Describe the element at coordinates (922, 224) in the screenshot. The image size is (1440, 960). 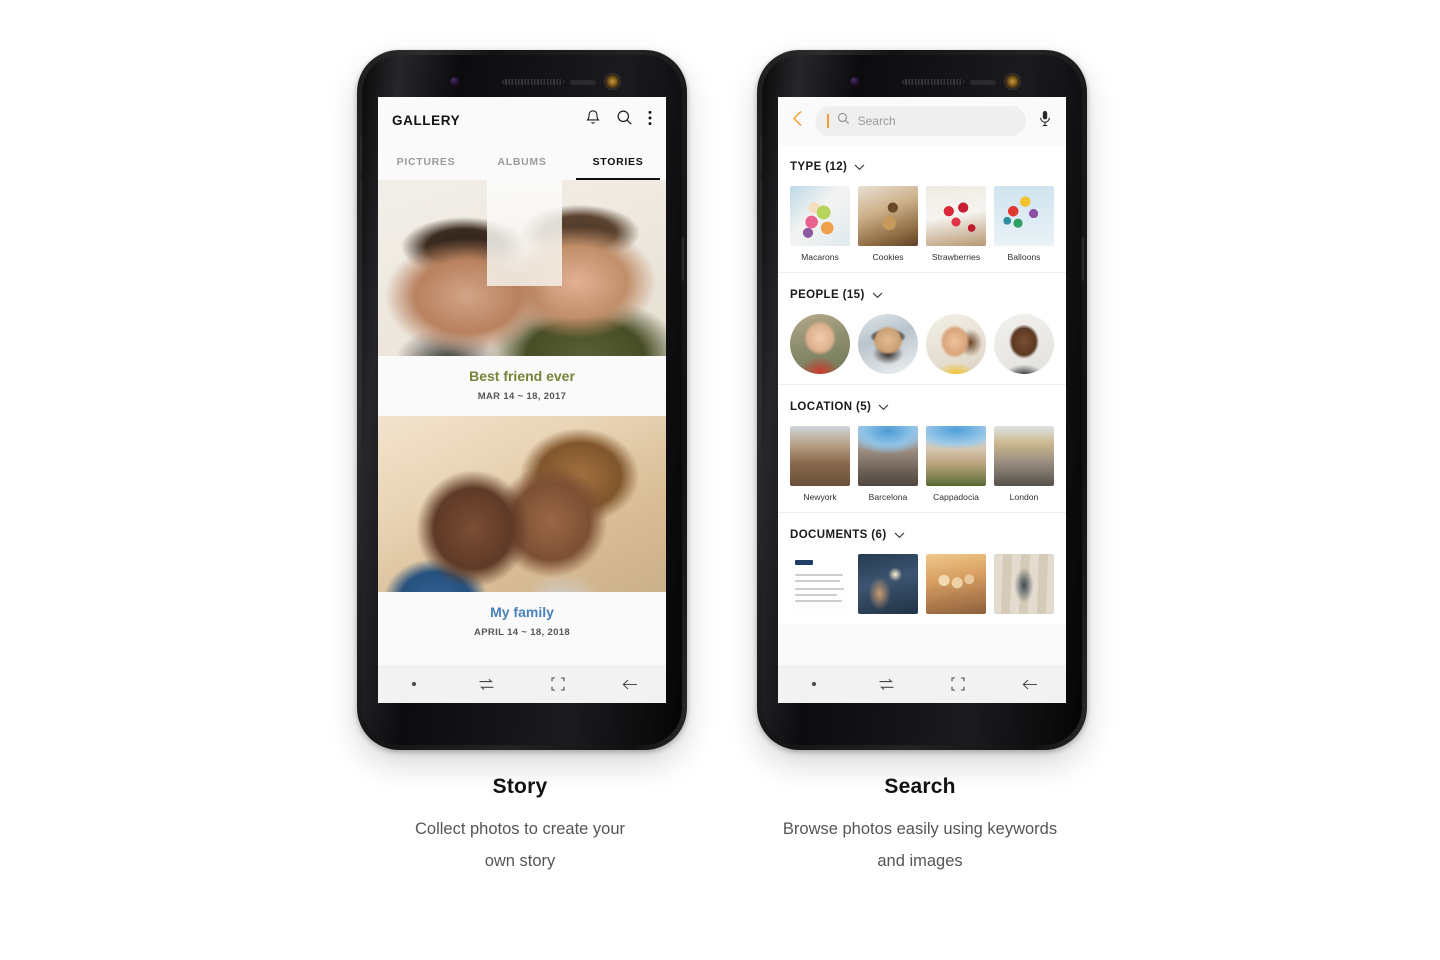
I see `section-grid: Macarons Cookies Strawberries Balloons` at that location.